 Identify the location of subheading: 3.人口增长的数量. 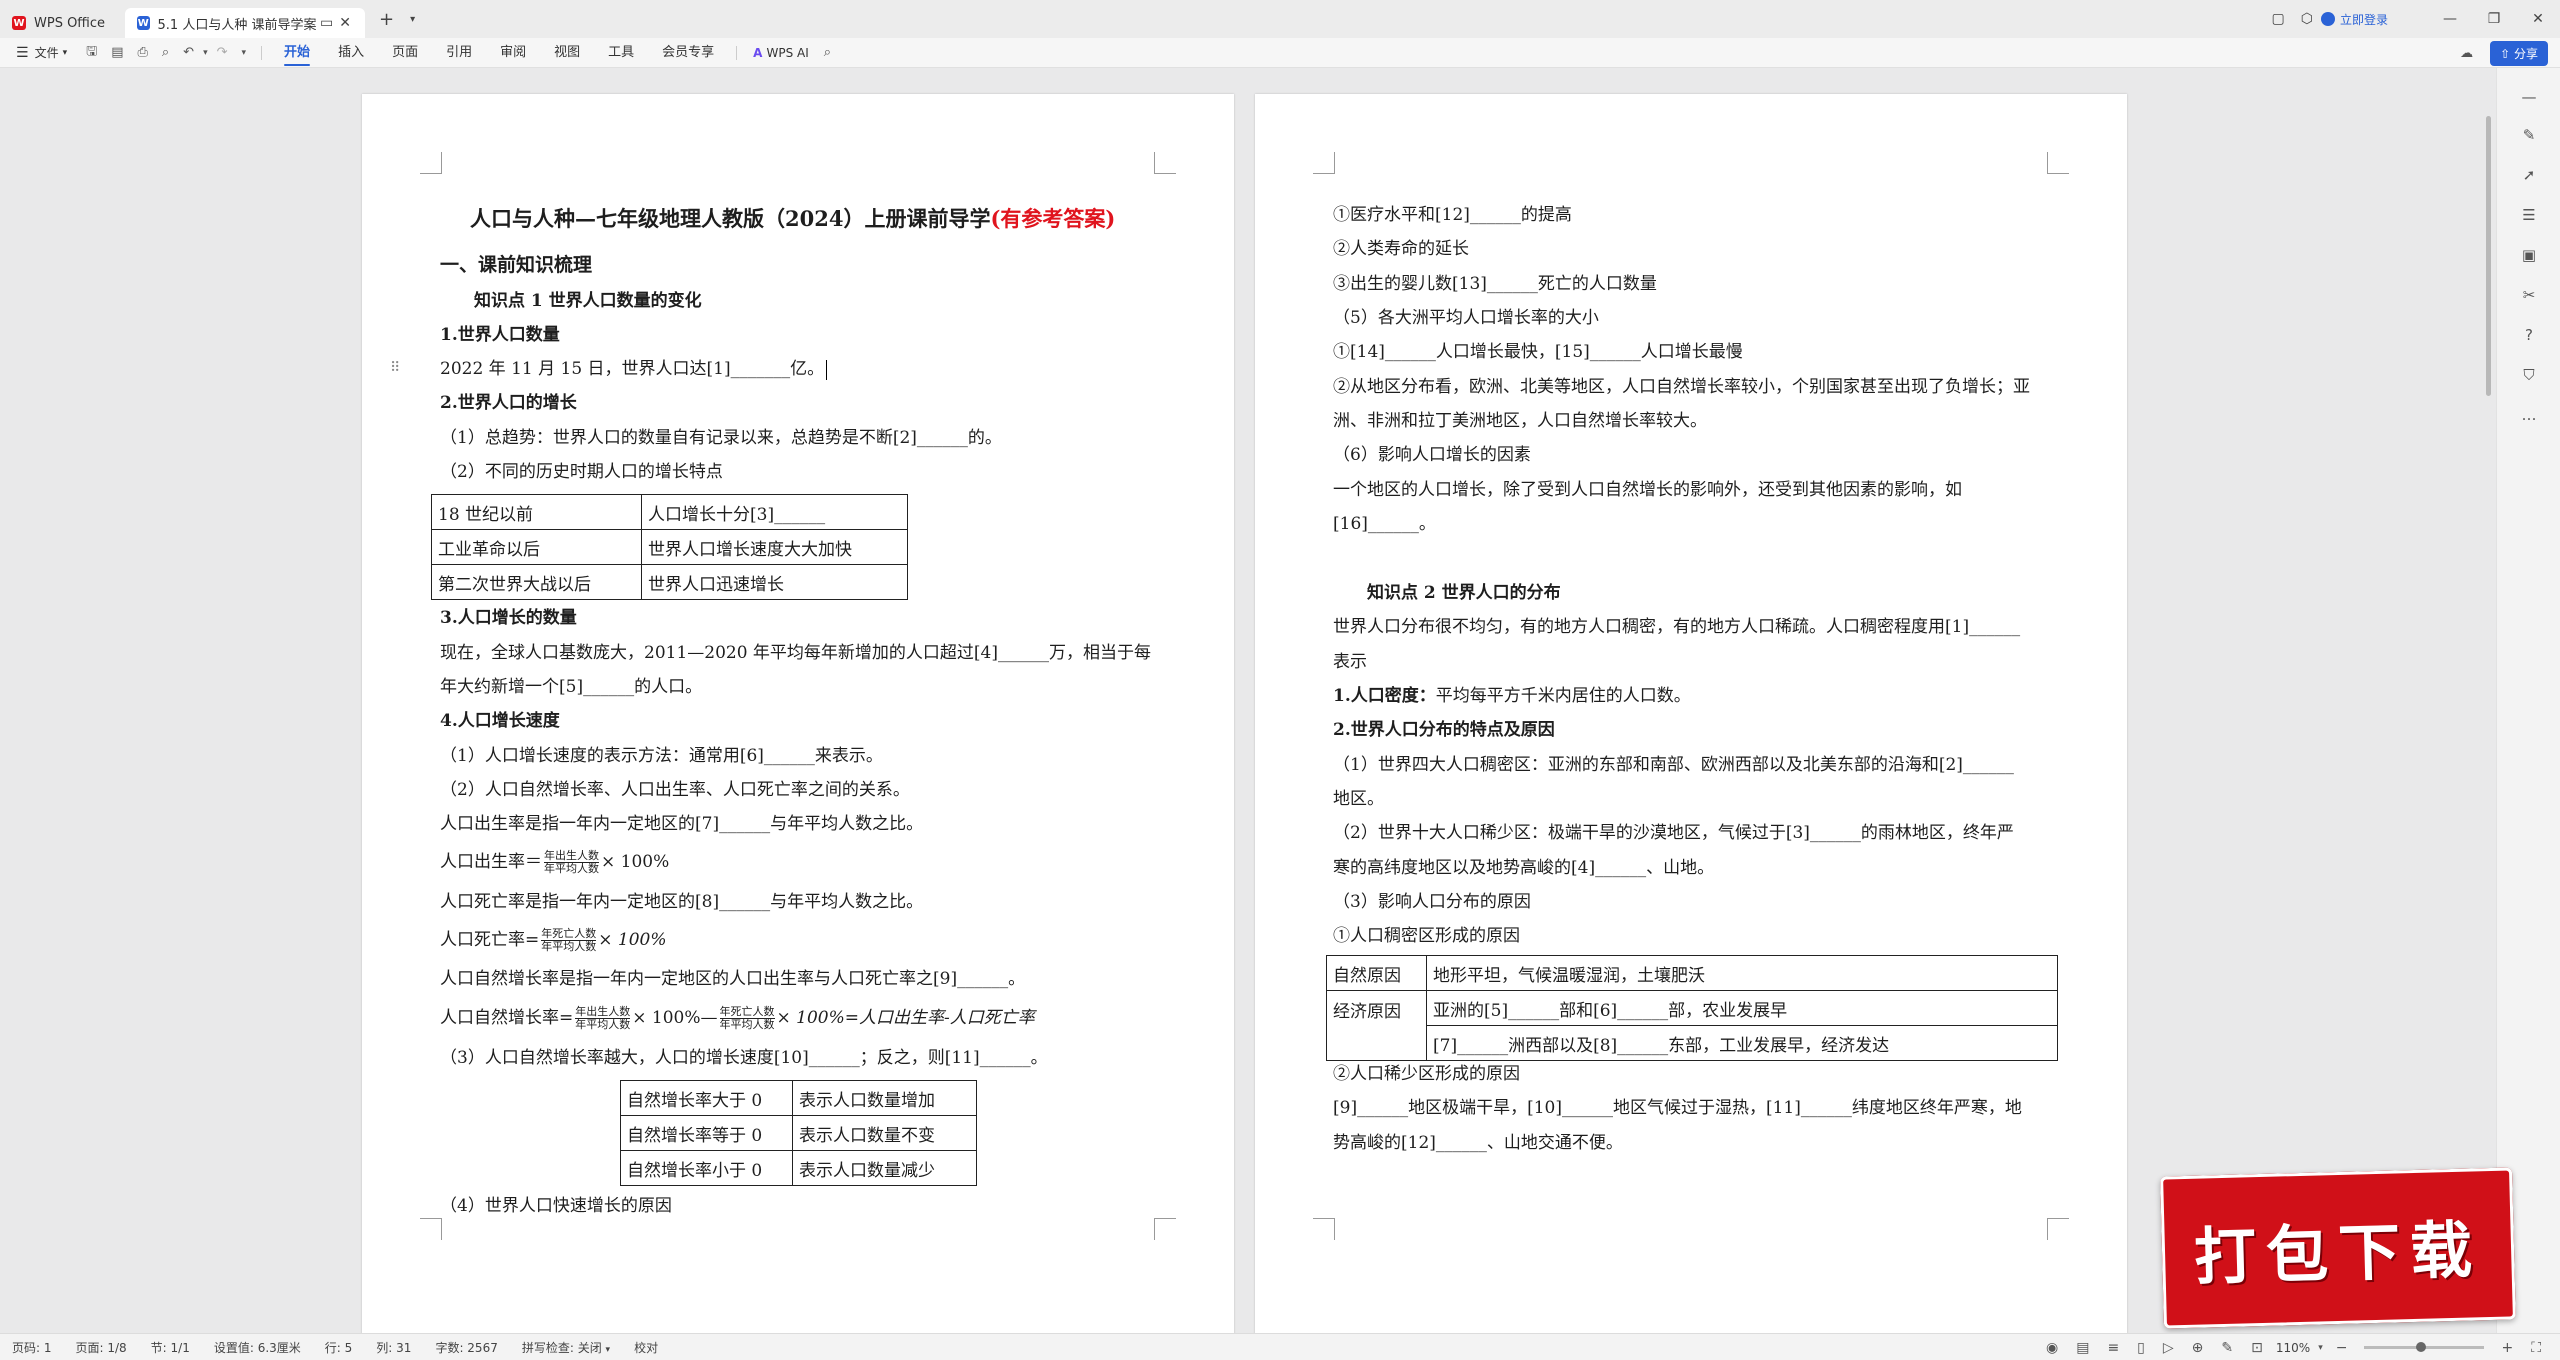
(508, 618).